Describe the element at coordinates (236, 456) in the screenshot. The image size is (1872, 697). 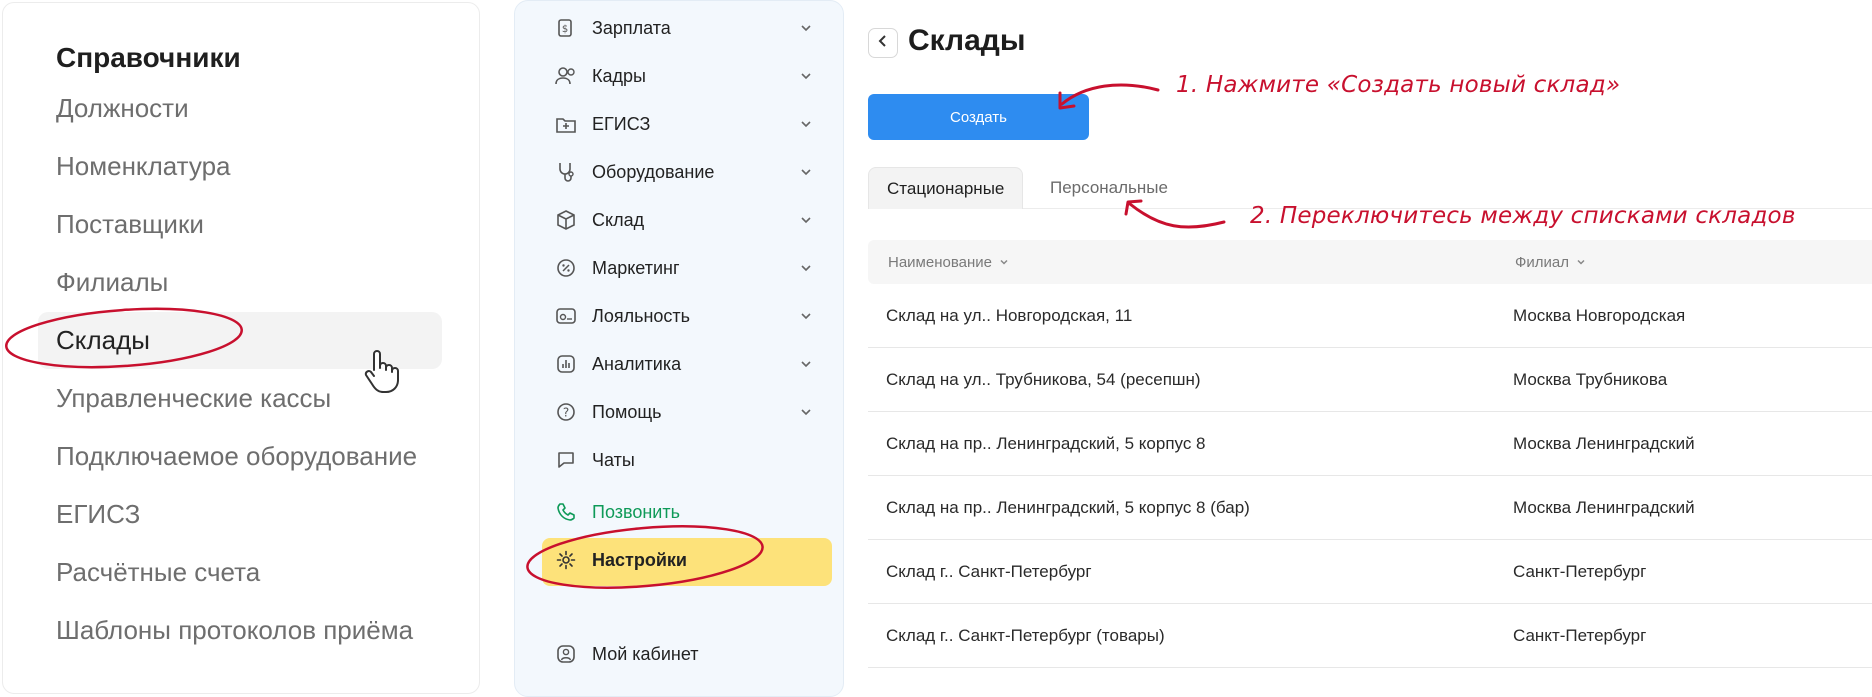
I see `reference-item-equipment: Подключаемое оборудование` at that location.